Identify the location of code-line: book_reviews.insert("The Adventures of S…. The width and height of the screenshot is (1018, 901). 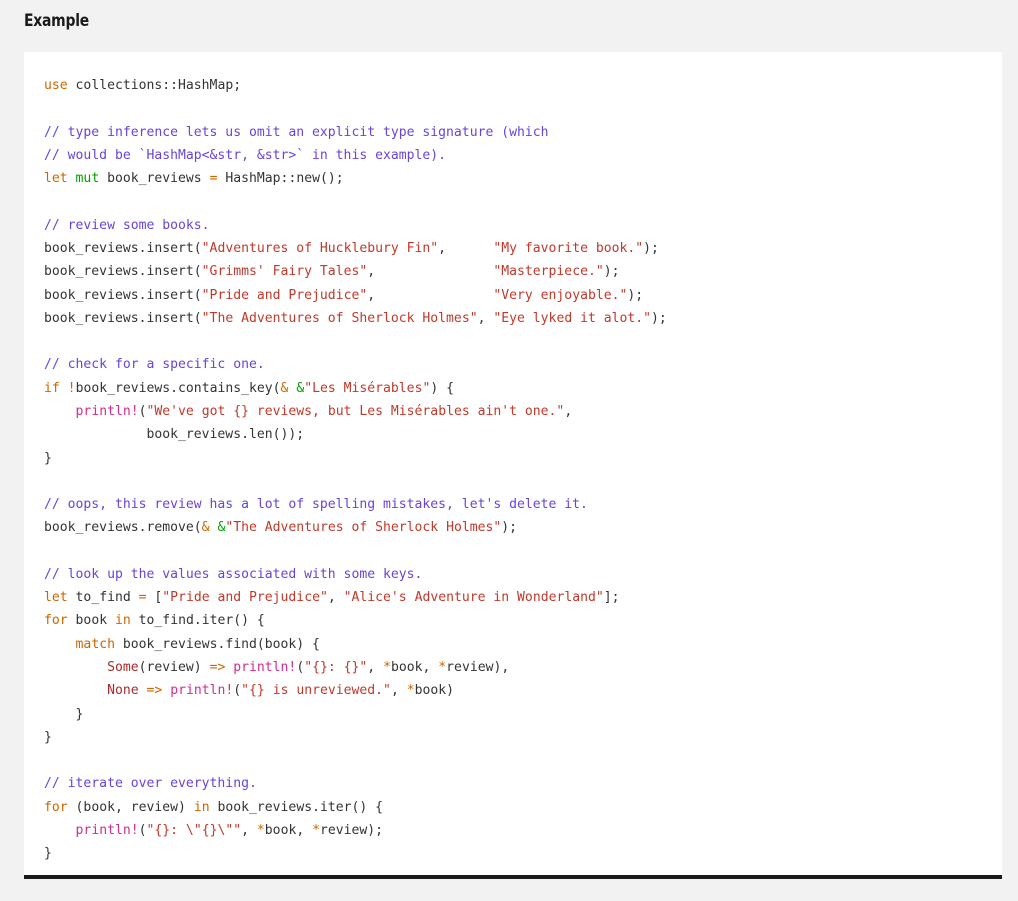
(355, 318).